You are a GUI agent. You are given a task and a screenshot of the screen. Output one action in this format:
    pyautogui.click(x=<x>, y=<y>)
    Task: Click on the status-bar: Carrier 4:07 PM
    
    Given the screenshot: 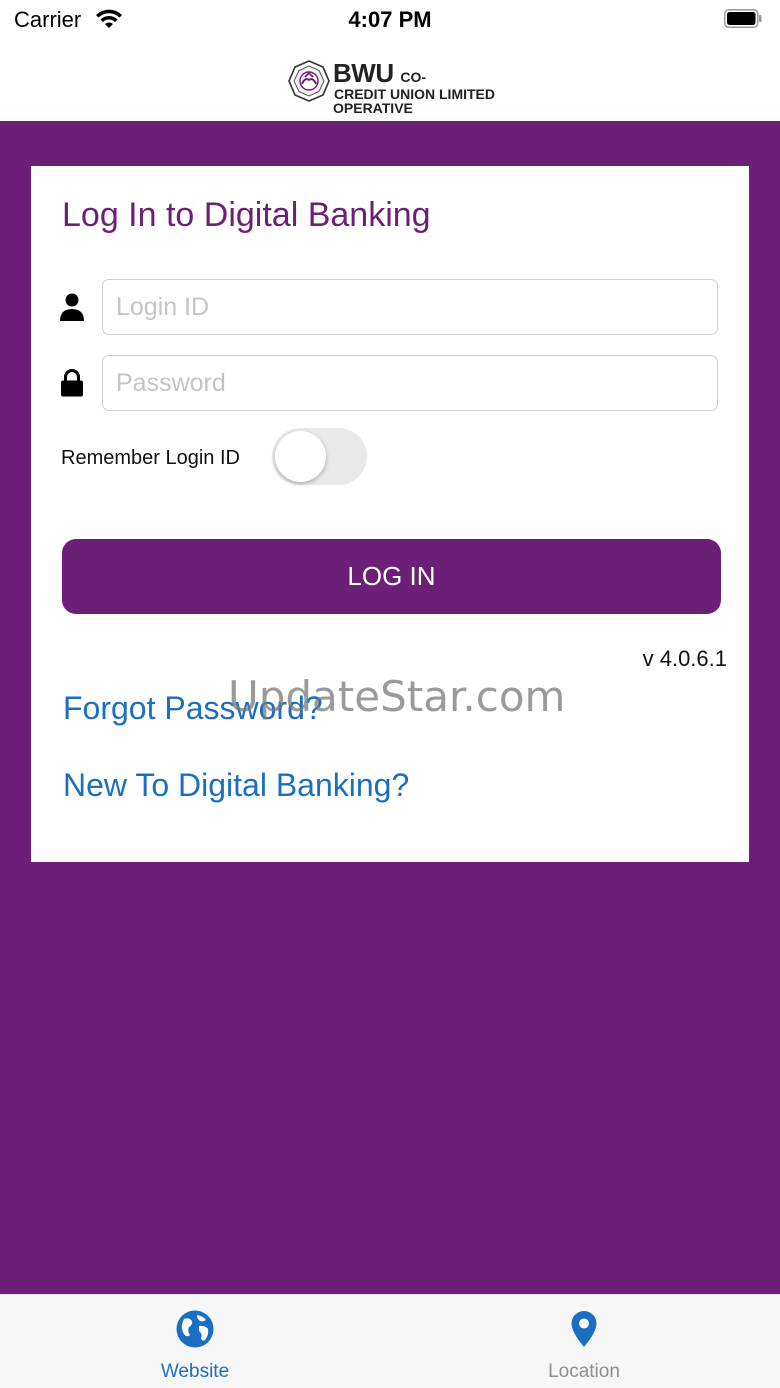 What is the action you would take?
    pyautogui.click(x=390, y=21)
    